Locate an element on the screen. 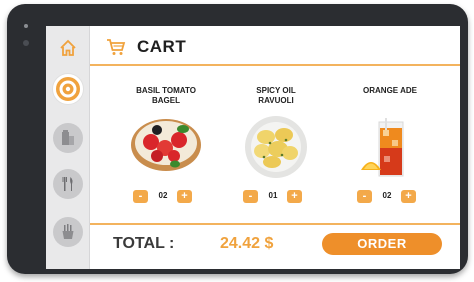 The image size is (474, 282). item-name-line1: ORANGE ADE is located at coordinates (390, 90).